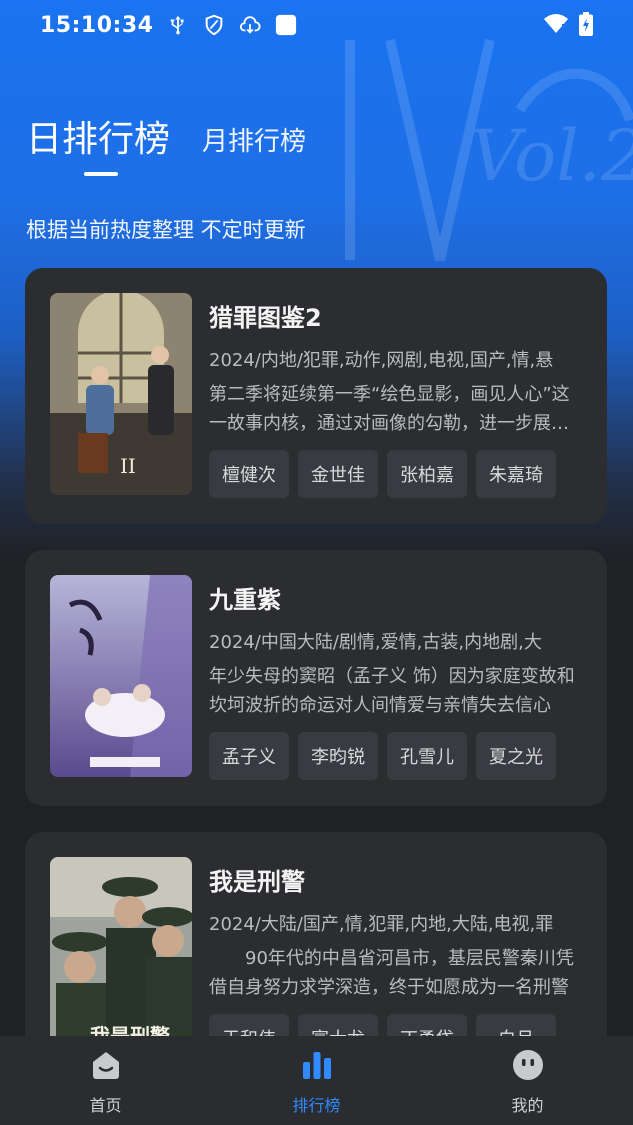 This screenshot has height=1125, width=633. I want to click on actor-list: 檀健次 金世佳 张柏嘉 朱嘉琦, so click(382, 474).